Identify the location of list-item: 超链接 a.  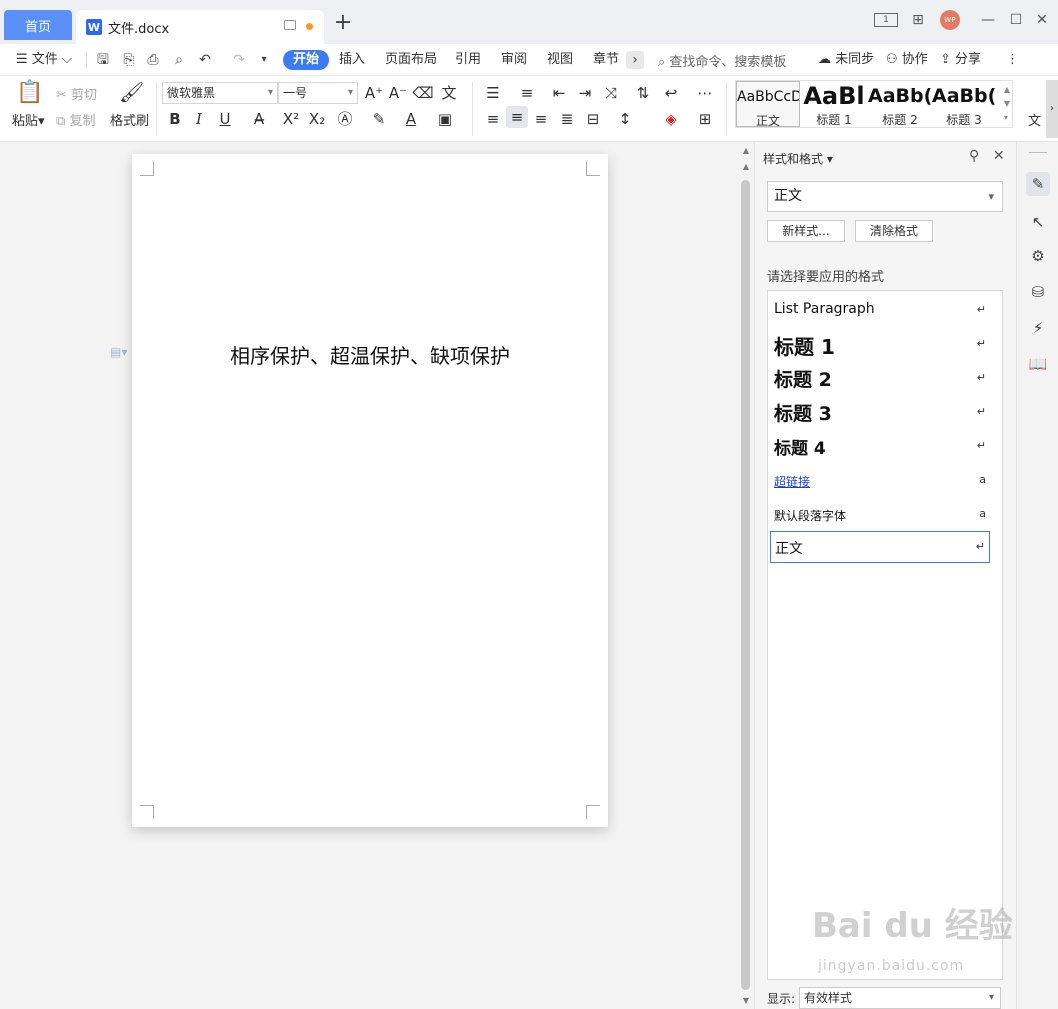
(880, 481).